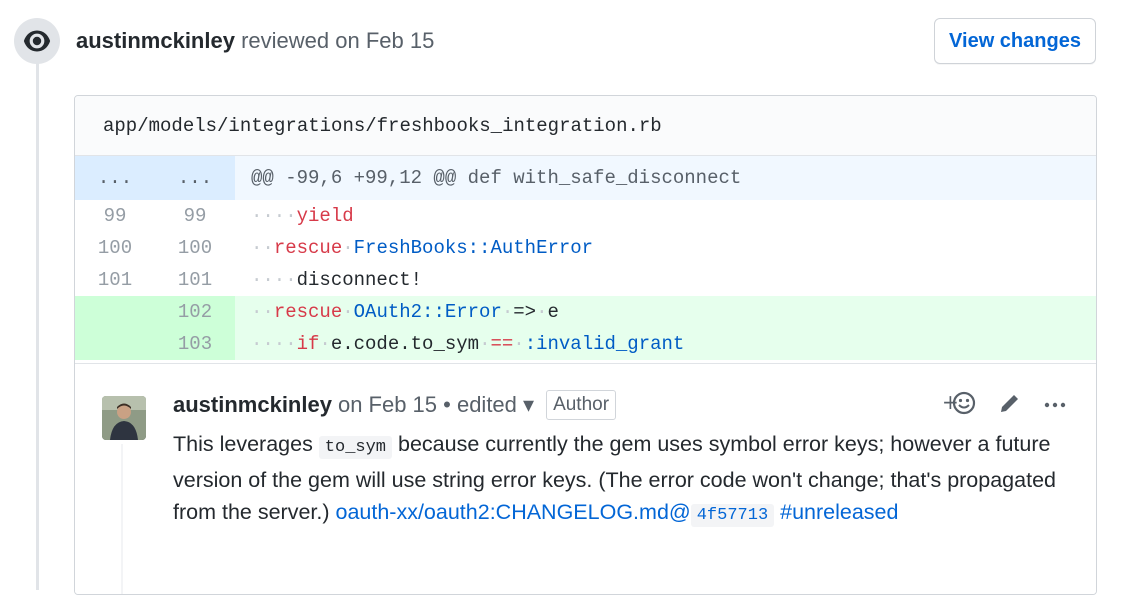 The width and height of the screenshot is (1128, 595). I want to click on thread-line, so click(122, 519).